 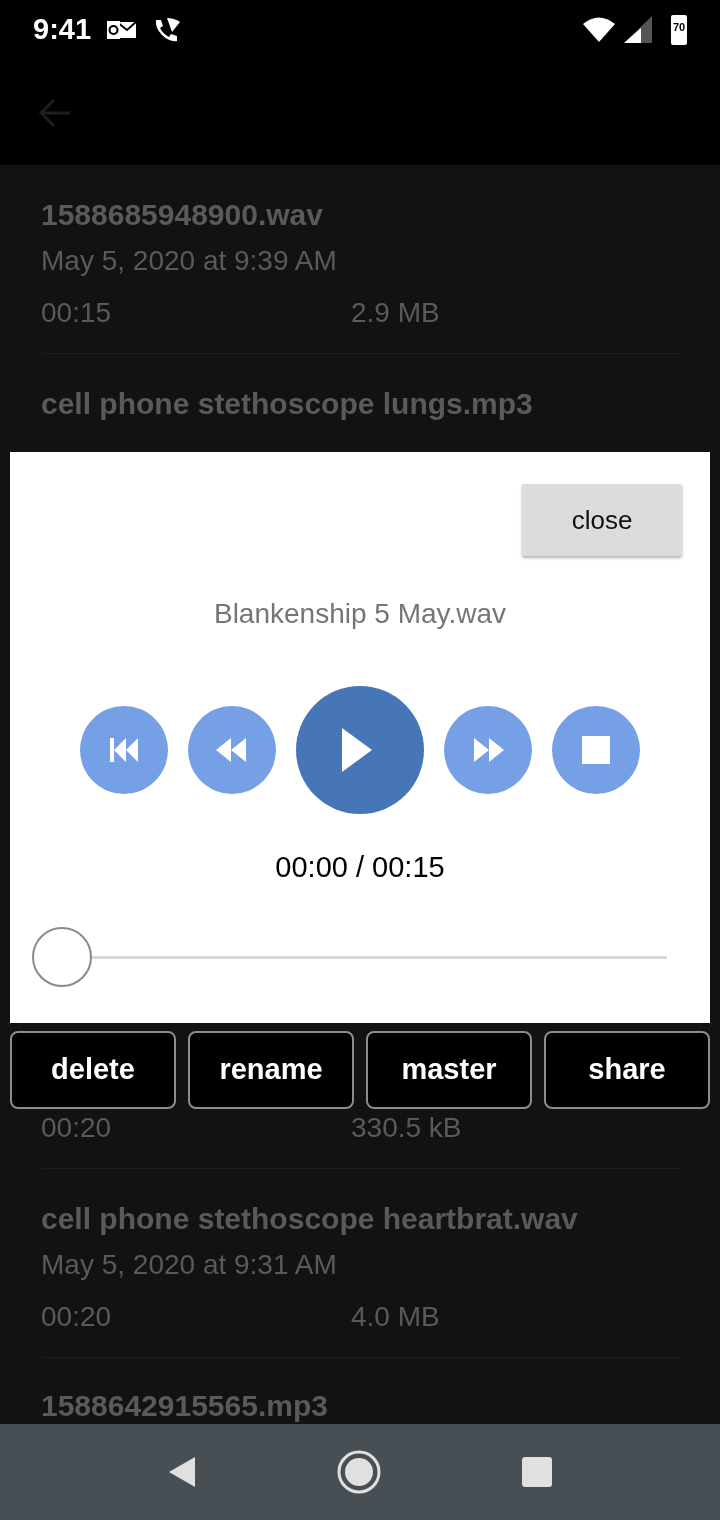 I want to click on recording-size: 4.0 MB, so click(x=395, y=1316).